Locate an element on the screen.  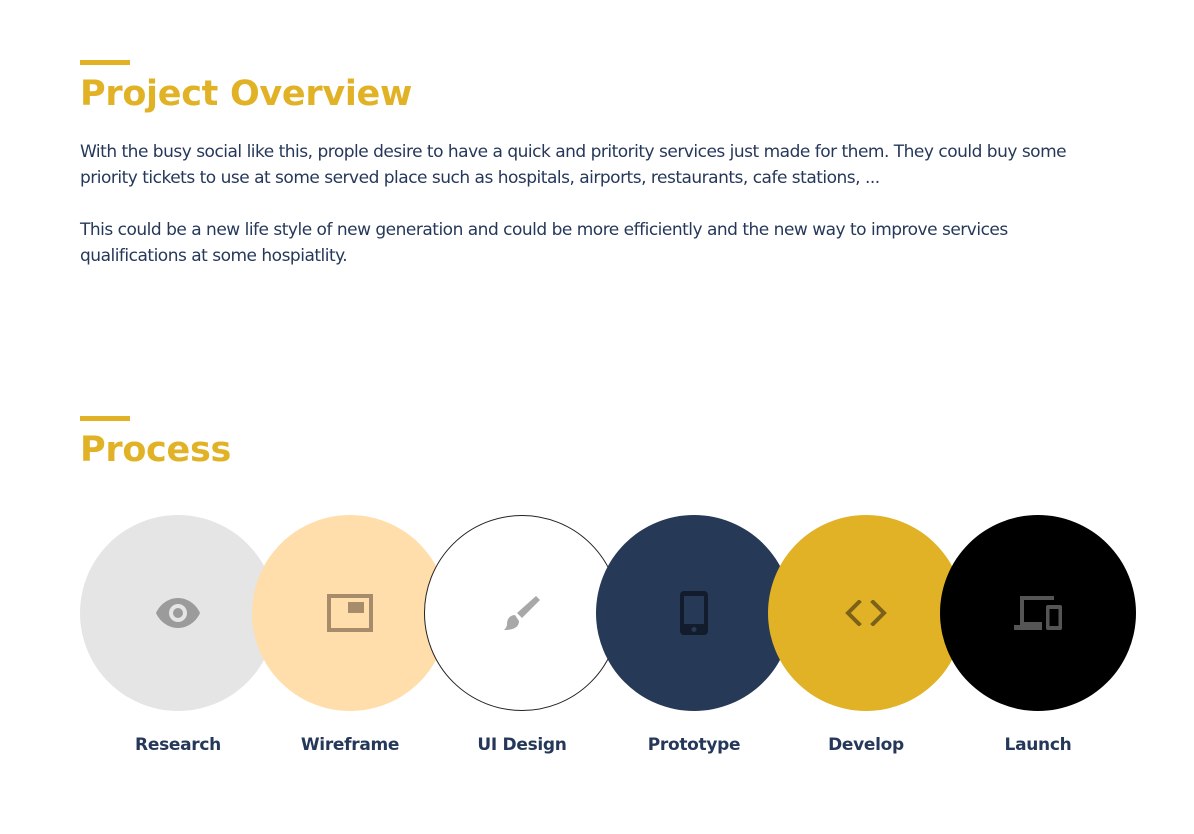
process-step-develop: Develop is located at coordinates (866, 635).